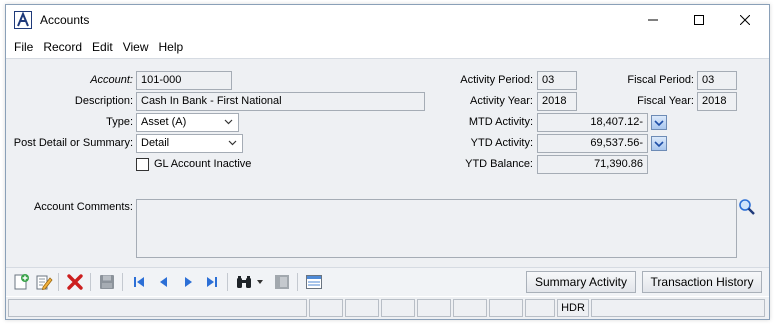  What do you see at coordinates (103, 101) in the screenshot?
I see `description-label: Description:` at bounding box center [103, 101].